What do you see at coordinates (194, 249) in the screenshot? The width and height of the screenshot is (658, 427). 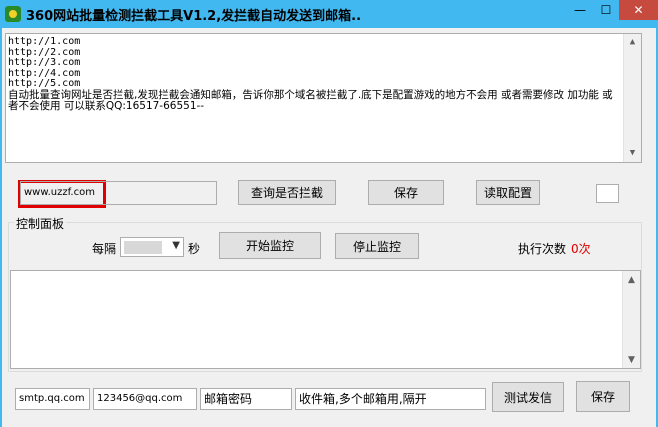 I see `seconds-label: 秒` at bounding box center [194, 249].